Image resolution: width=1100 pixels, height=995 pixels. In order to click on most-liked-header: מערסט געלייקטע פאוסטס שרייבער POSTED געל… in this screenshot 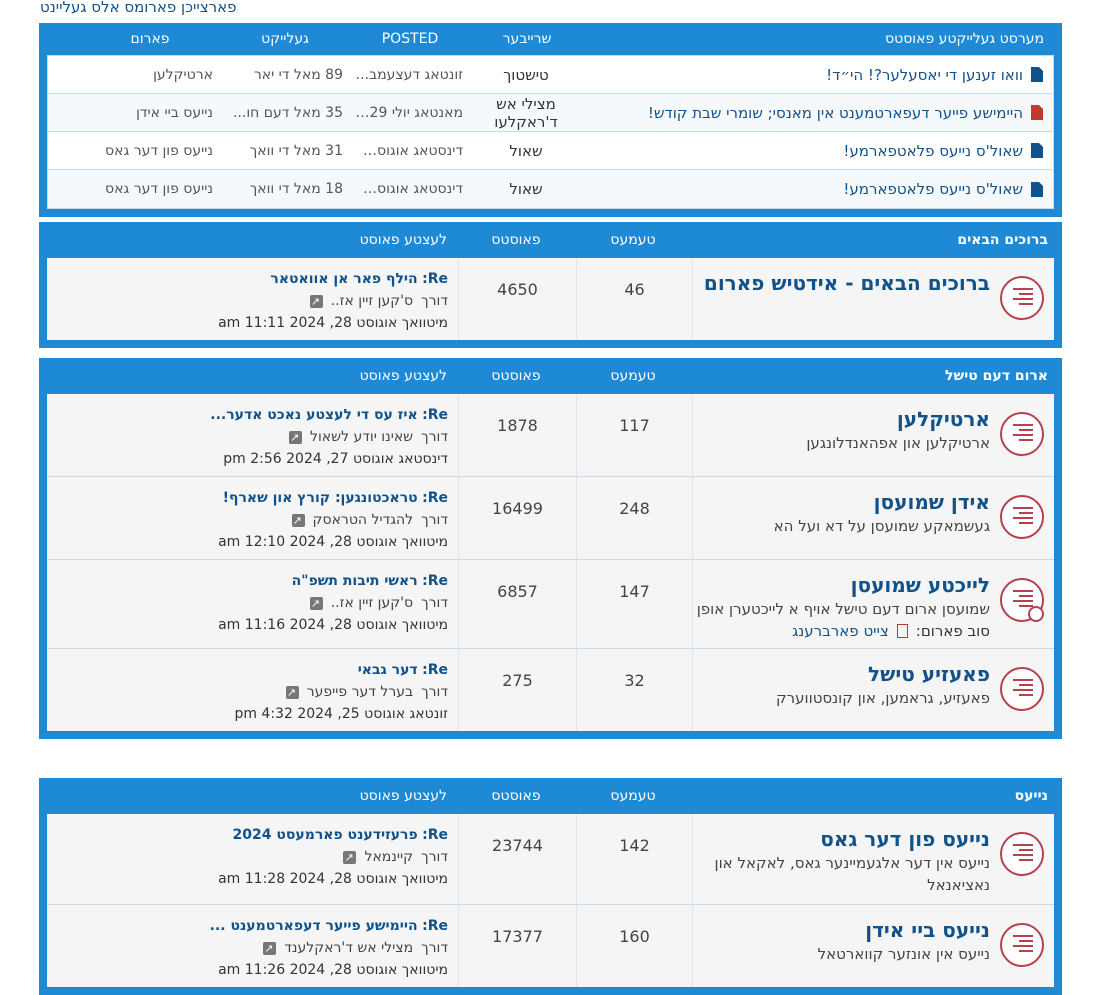, I will do `click(550, 39)`.